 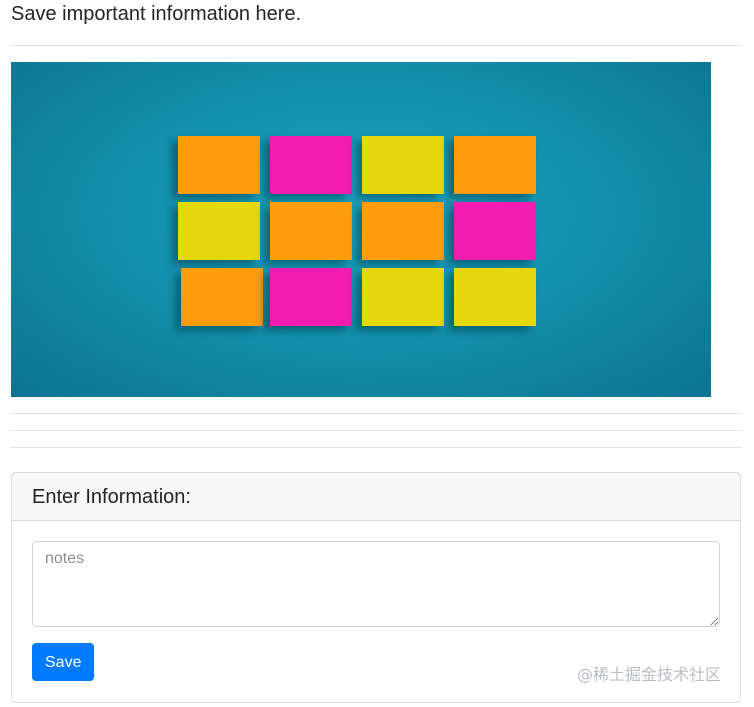 I want to click on watermark: @稀土掘金技术社区, so click(x=648, y=674).